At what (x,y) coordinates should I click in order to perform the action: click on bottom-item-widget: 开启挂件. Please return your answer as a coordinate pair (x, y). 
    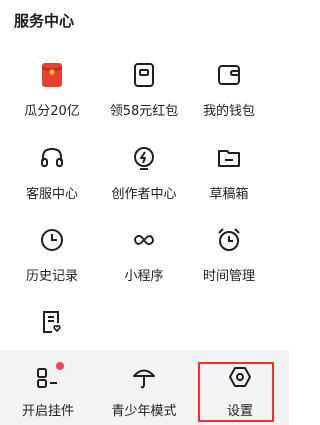
    Looking at the image, I should click on (48, 387).